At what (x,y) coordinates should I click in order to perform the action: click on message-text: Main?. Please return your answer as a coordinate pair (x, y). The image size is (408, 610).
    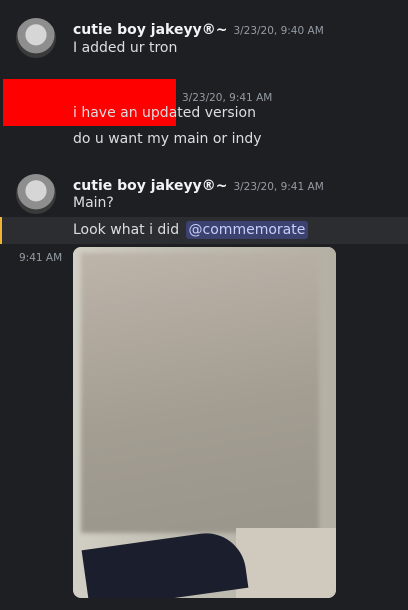
    Looking at the image, I should click on (93, 203).